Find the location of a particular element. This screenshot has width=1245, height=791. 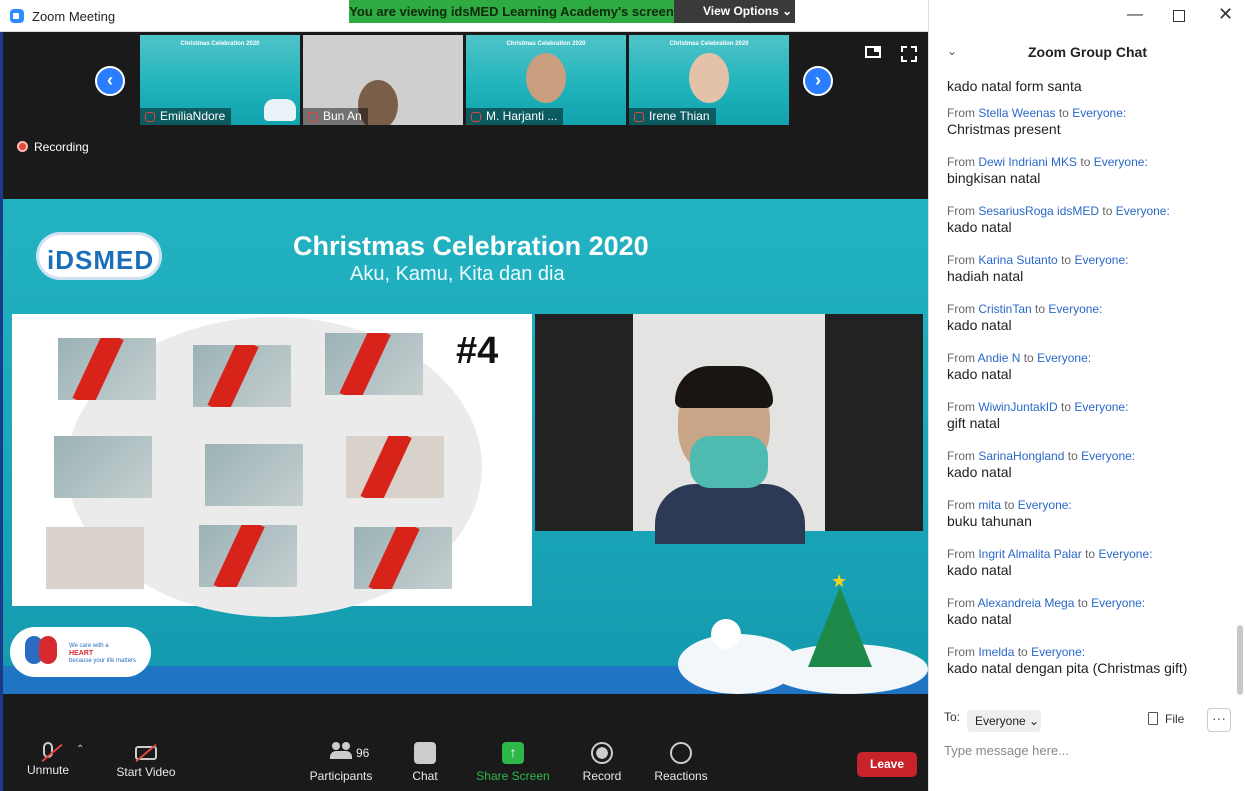

share-screen-label: Share Screen is located at coordinates (513, 776).